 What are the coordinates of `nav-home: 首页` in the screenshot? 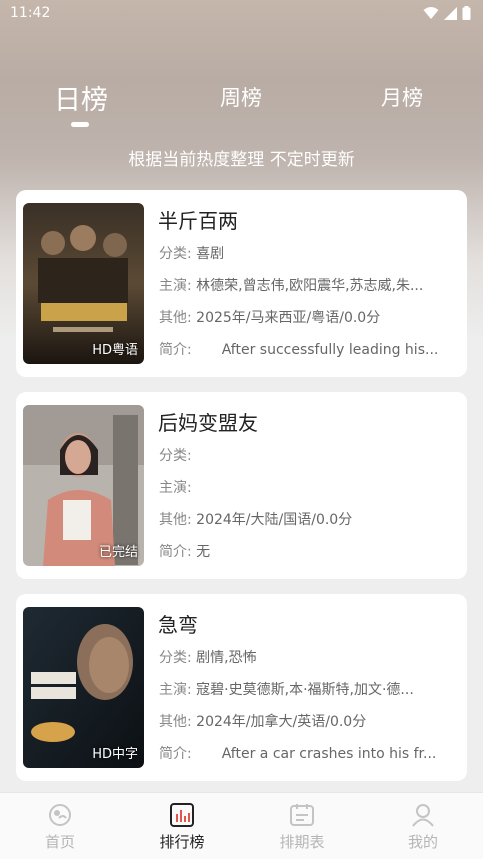 It's located at (60, 827).